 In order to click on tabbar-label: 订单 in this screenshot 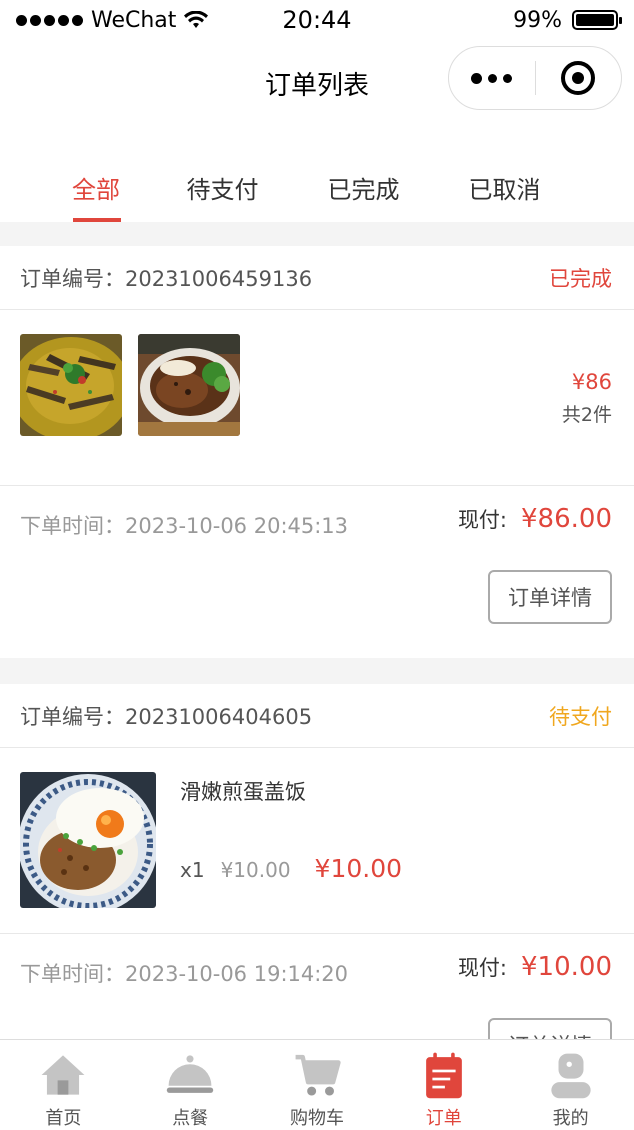, I will do `click(443, 1118)`.